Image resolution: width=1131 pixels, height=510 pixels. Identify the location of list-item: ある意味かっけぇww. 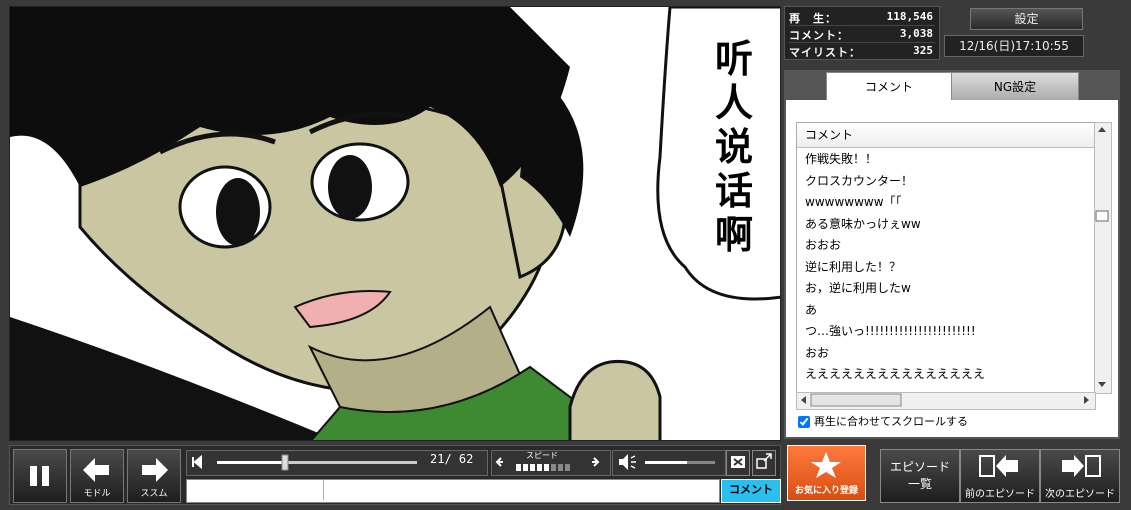
(946, 225).